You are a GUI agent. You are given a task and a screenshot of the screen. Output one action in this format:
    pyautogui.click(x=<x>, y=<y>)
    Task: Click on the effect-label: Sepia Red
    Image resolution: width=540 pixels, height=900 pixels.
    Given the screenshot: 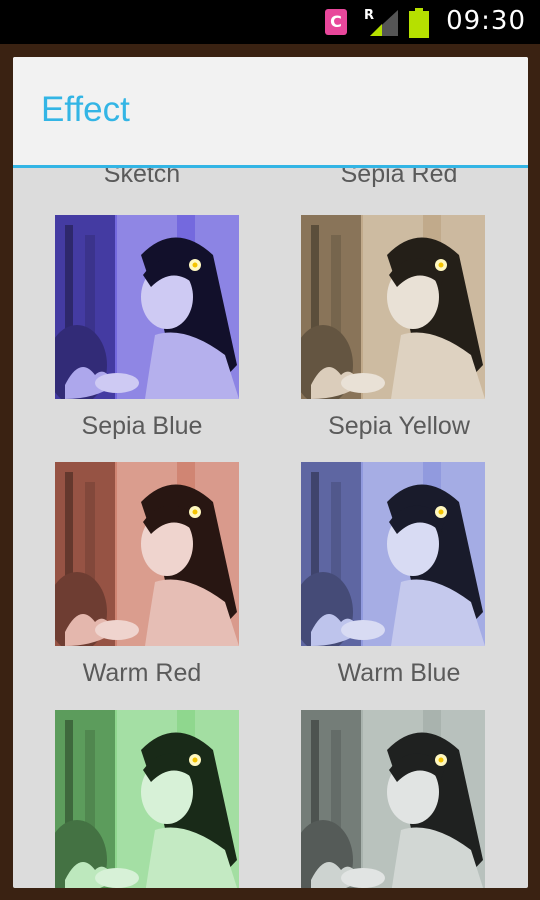 What is the action you would take?
    pyautogui.click(x=399, y=178)
    